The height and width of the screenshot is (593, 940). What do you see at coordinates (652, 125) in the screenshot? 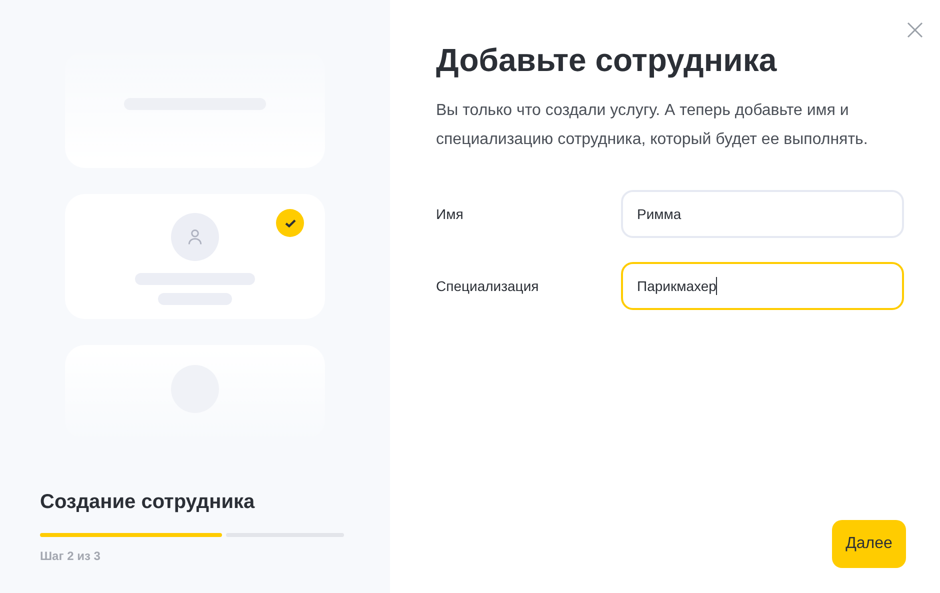
I see `dialog-description: Вы только что создали услугу. А теперь добавьте имя и специализацию сотрудника, который будет ее выполнять.` at bounding box center [652, 125].